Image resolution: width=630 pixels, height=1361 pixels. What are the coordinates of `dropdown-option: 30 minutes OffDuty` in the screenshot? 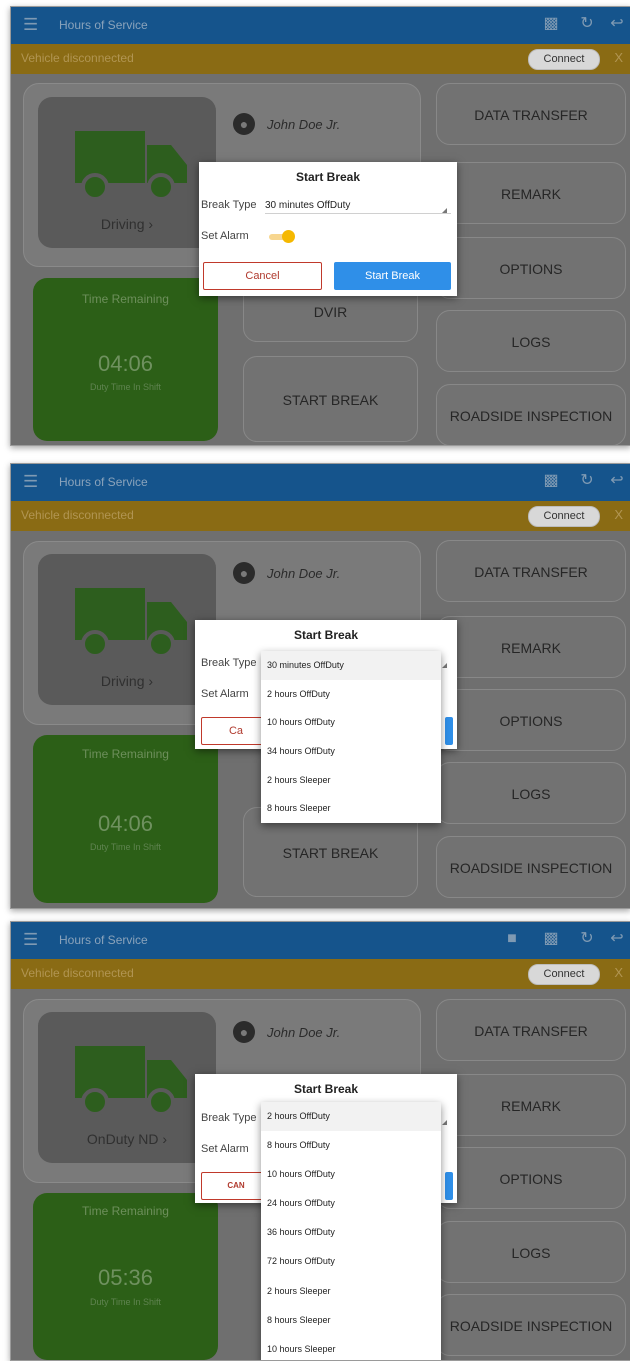 It's located at (351, 665).